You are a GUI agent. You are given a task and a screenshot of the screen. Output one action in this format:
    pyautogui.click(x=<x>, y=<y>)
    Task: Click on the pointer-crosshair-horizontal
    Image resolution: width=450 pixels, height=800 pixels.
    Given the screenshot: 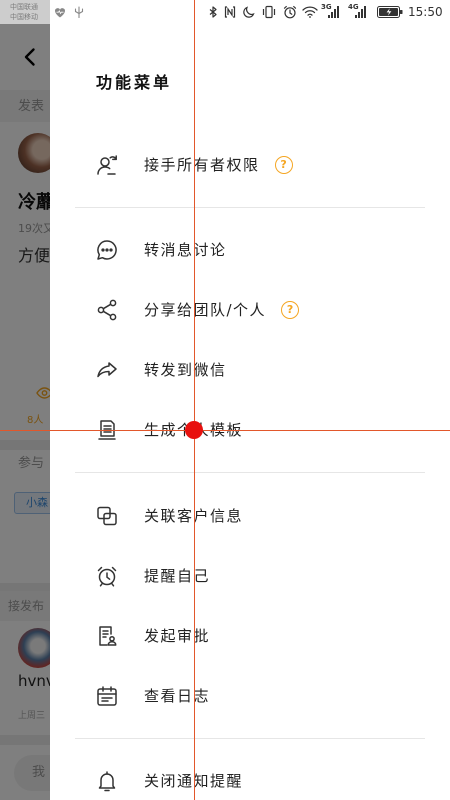 What is the action you would take?
    pyautogui.click(x=225, y=430)
    